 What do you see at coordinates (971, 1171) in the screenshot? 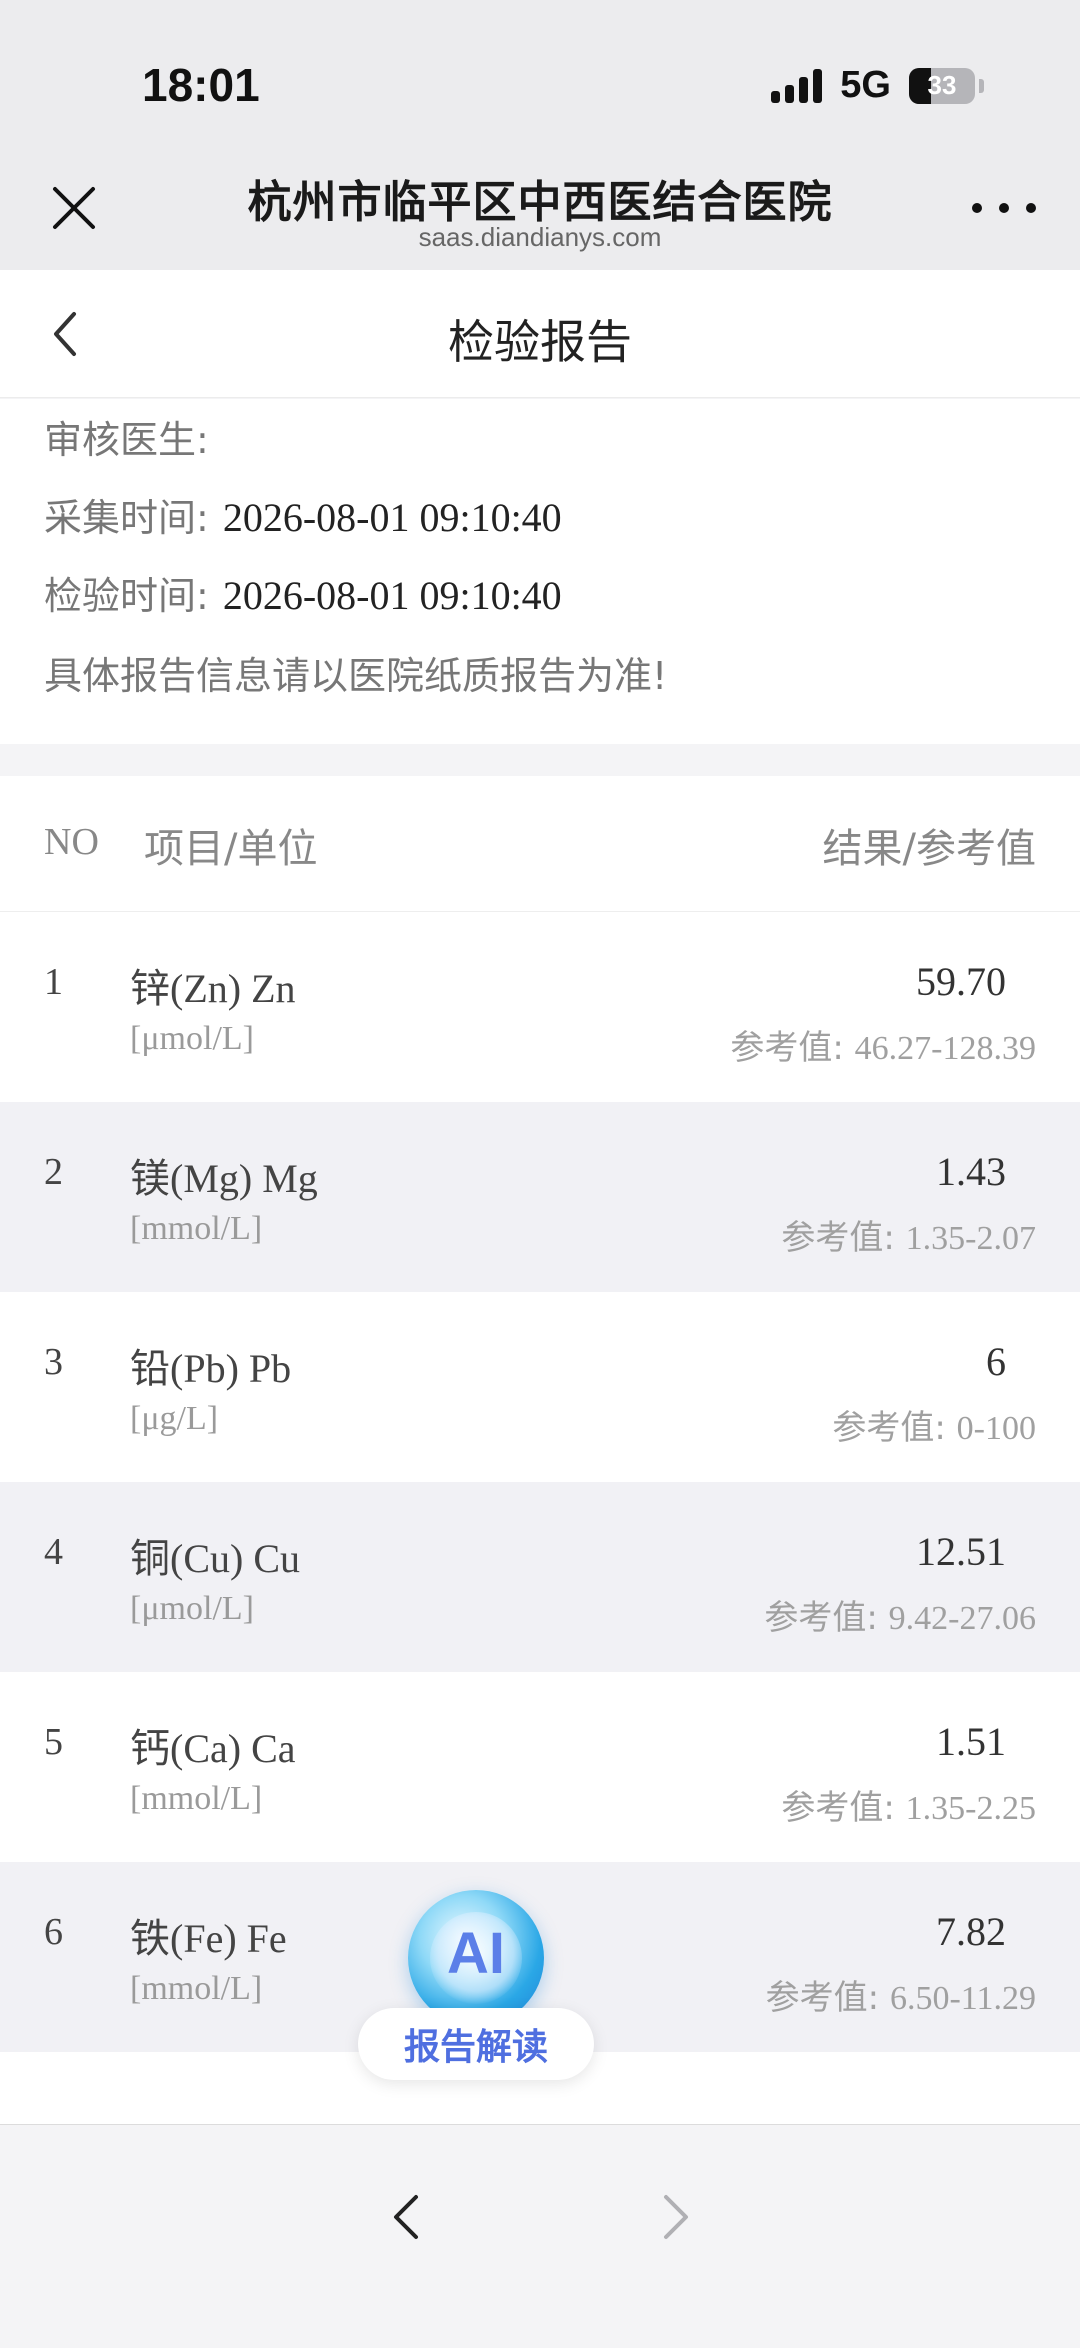
I see `result-value: 1.43` at bounding box center [971, 1171].